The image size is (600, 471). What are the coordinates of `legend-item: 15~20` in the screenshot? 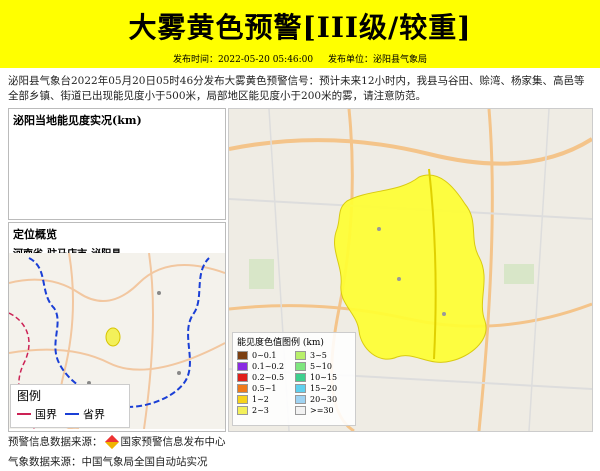 It's located at (324, 388).